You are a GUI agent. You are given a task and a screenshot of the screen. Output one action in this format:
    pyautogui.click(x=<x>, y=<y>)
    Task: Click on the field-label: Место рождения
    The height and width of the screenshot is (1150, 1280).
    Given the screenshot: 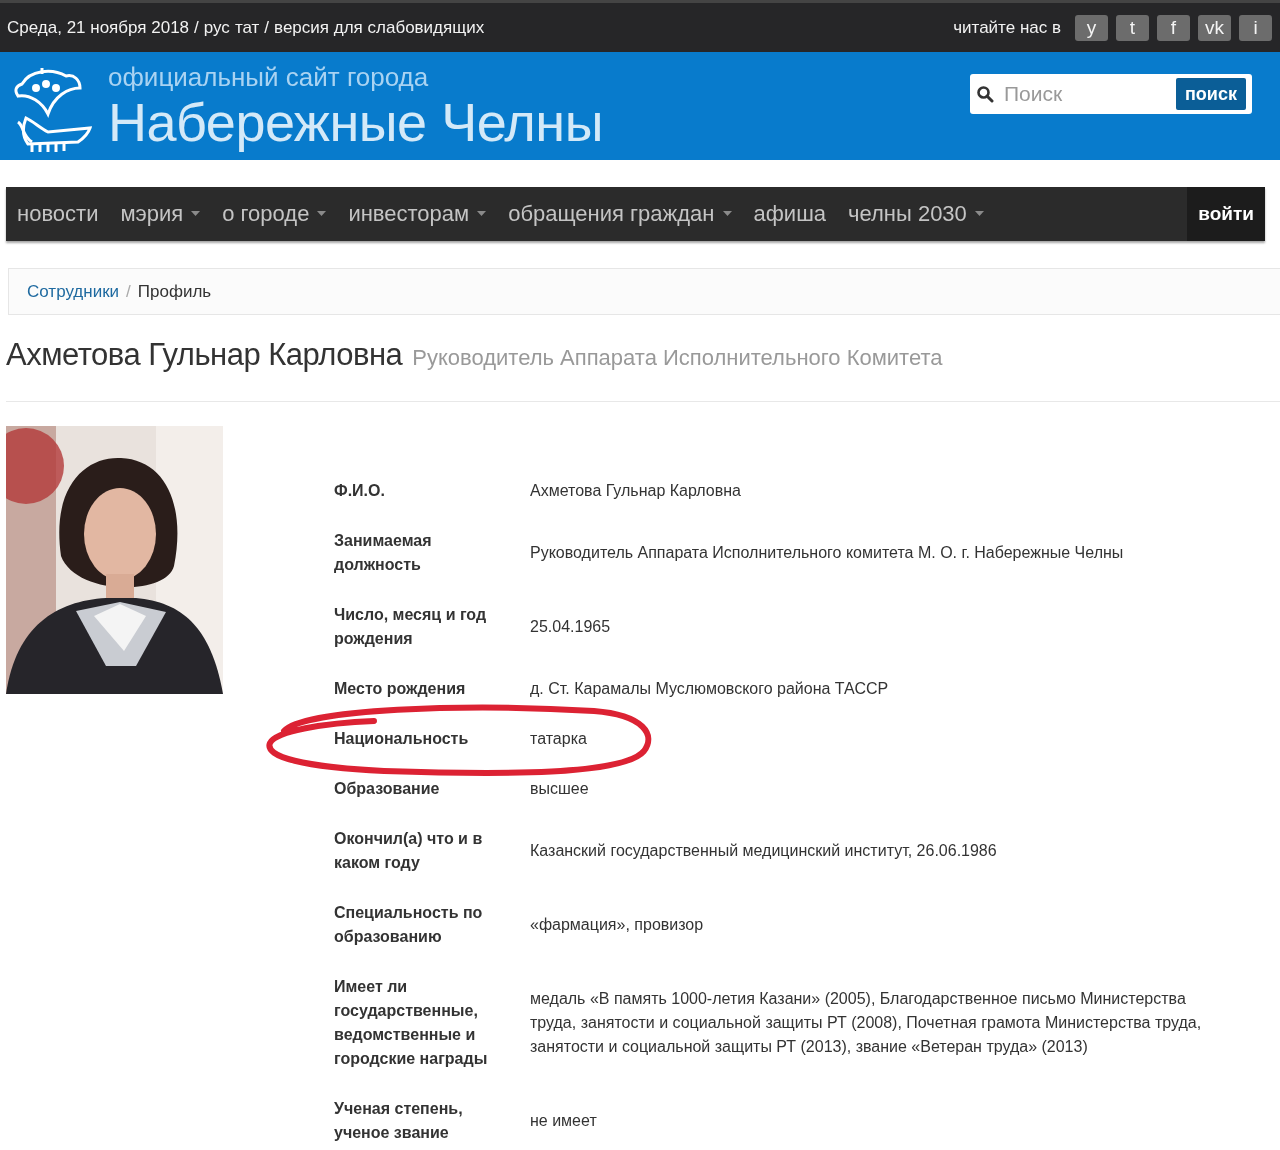 What is the action you would take?
    pyautogui.click(x=400, y=689)
    